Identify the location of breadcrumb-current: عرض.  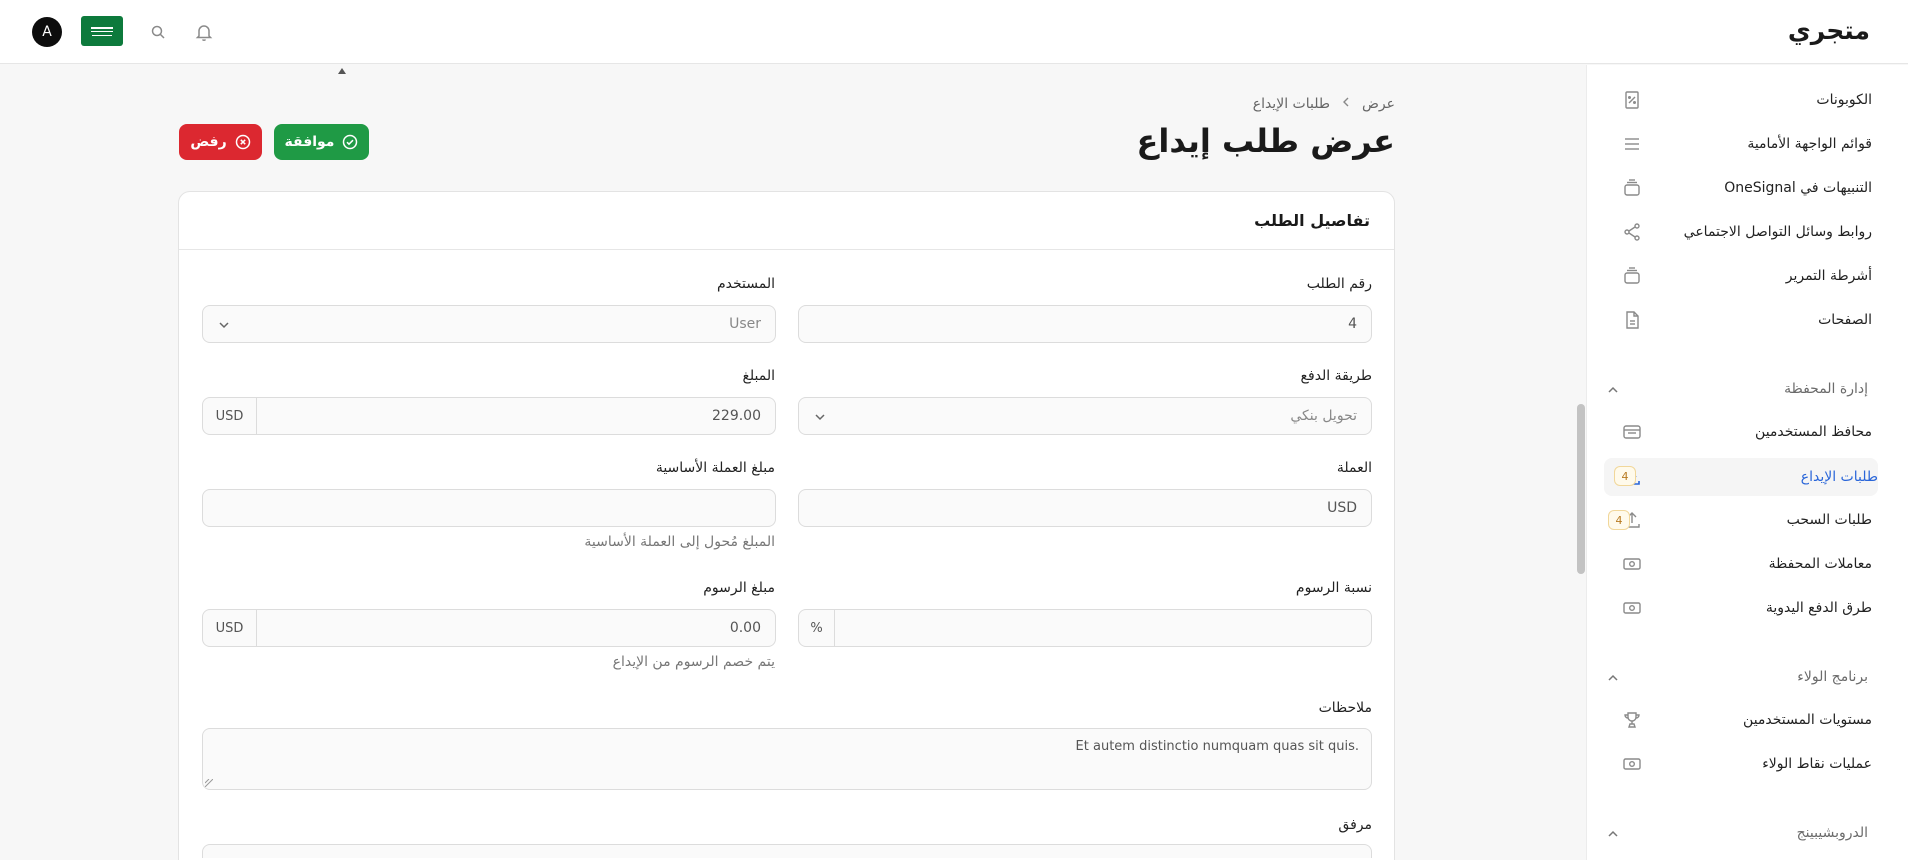
(1378, 104).